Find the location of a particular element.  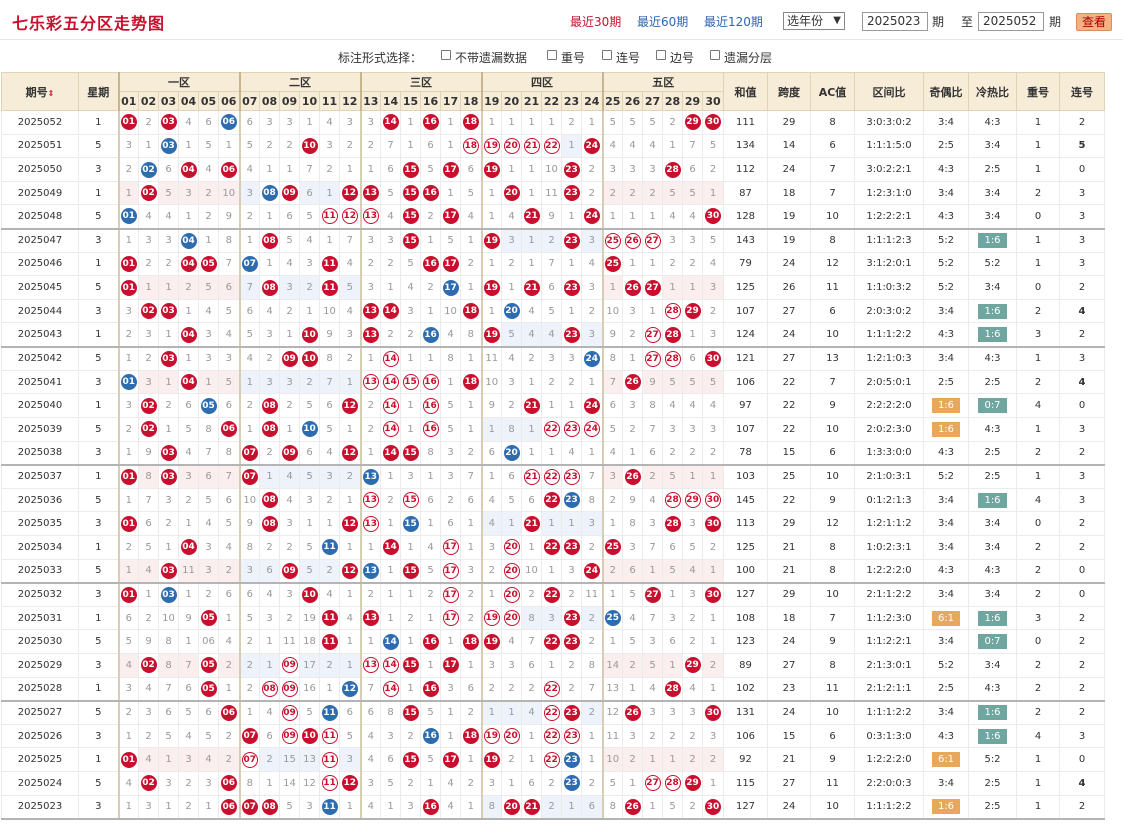

stat-cell-1: 124 is located at coordinates (745, 335).